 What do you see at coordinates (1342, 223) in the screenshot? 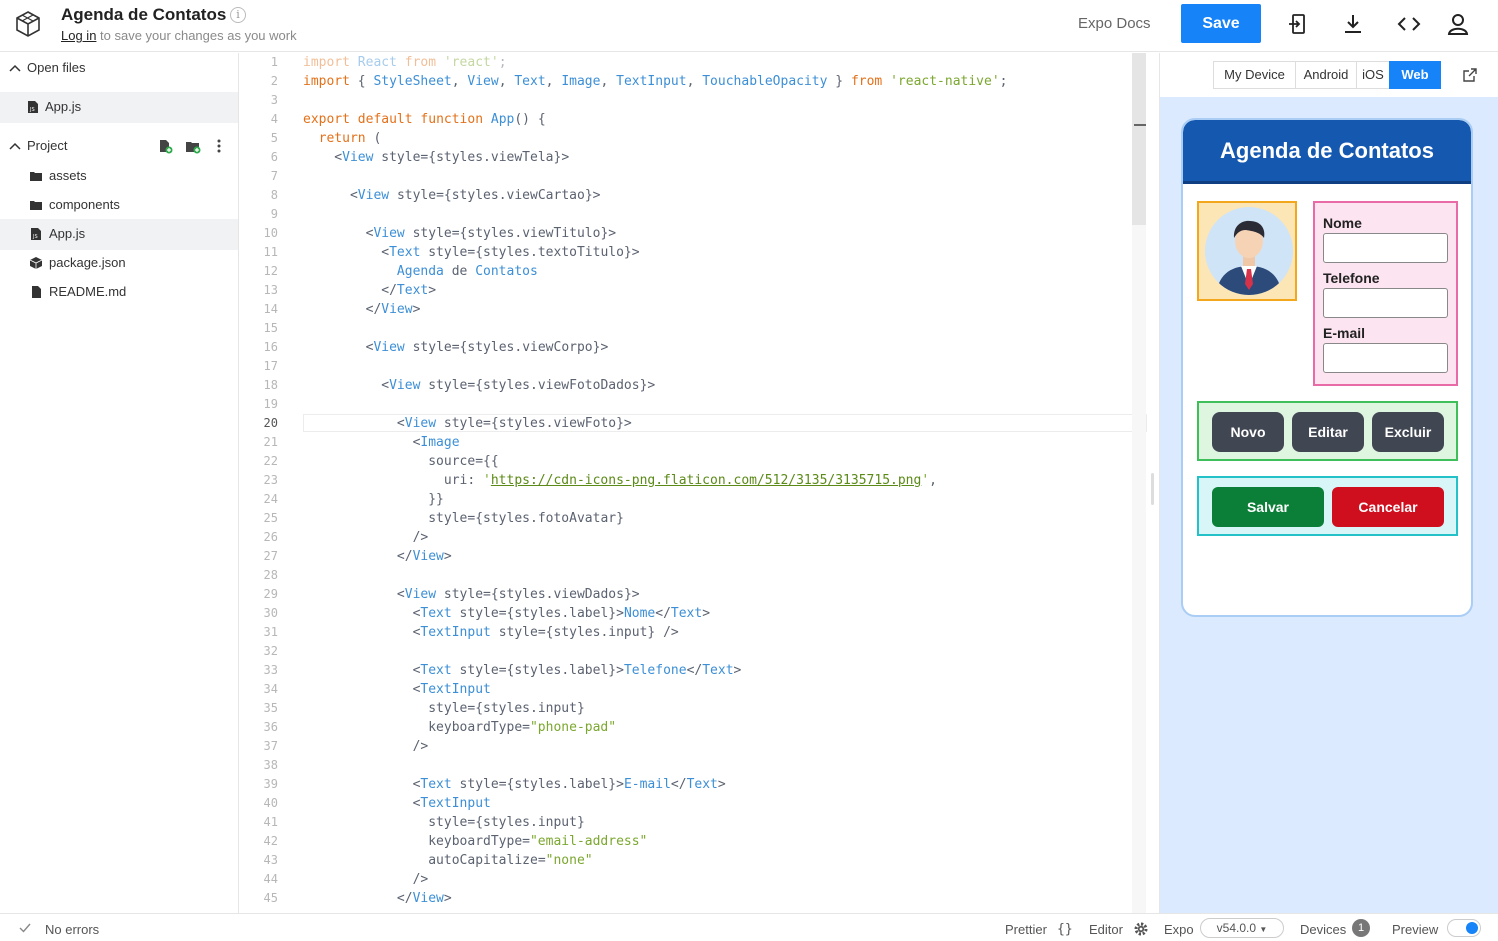
I see `name-label: Nome` at bounding box center [1342, 223].